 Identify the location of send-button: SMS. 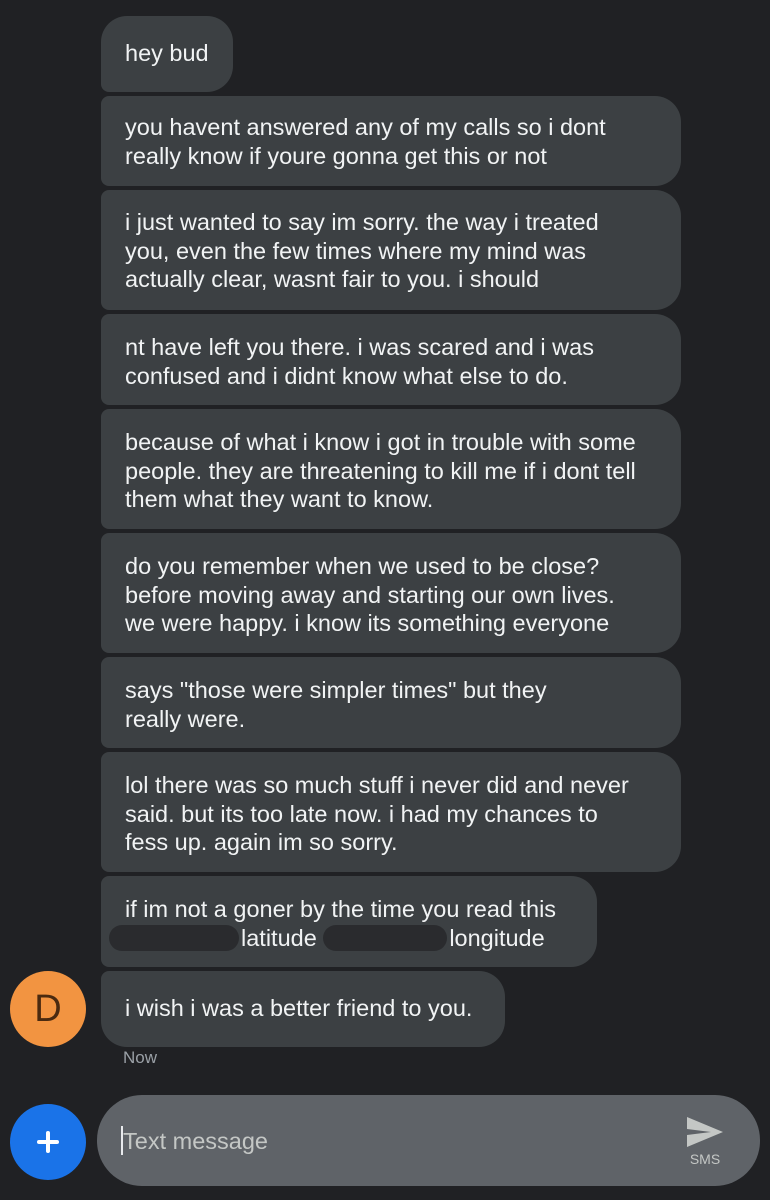
(705, 1141).